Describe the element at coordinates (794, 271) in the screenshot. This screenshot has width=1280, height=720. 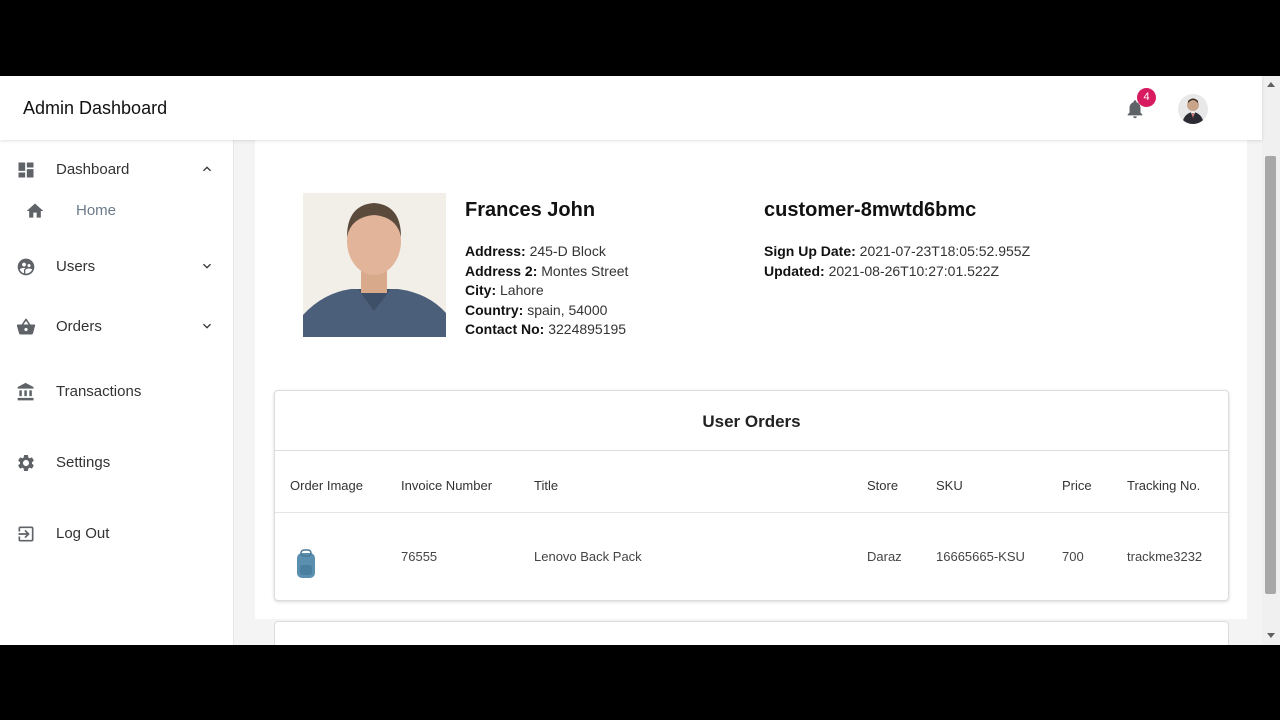
I see `updated-label: Updated:` at that location.